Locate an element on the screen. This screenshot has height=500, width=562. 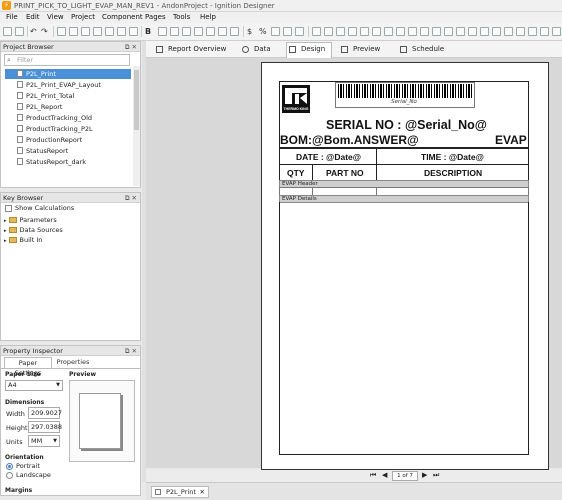
bom-text: BOM:@Bom.ANSWER@ is located at coordinates (349, 140).